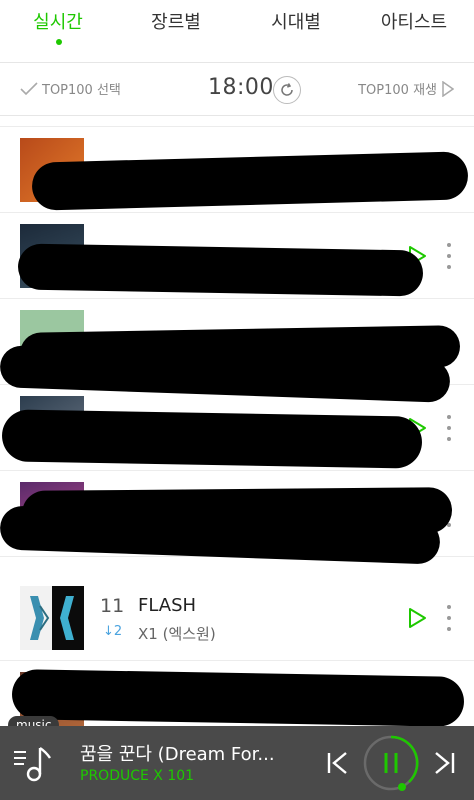 The height and width of the screenshot is (800, 474). I want to click on play-all-label: TOP100 재생, so click(397, 90).